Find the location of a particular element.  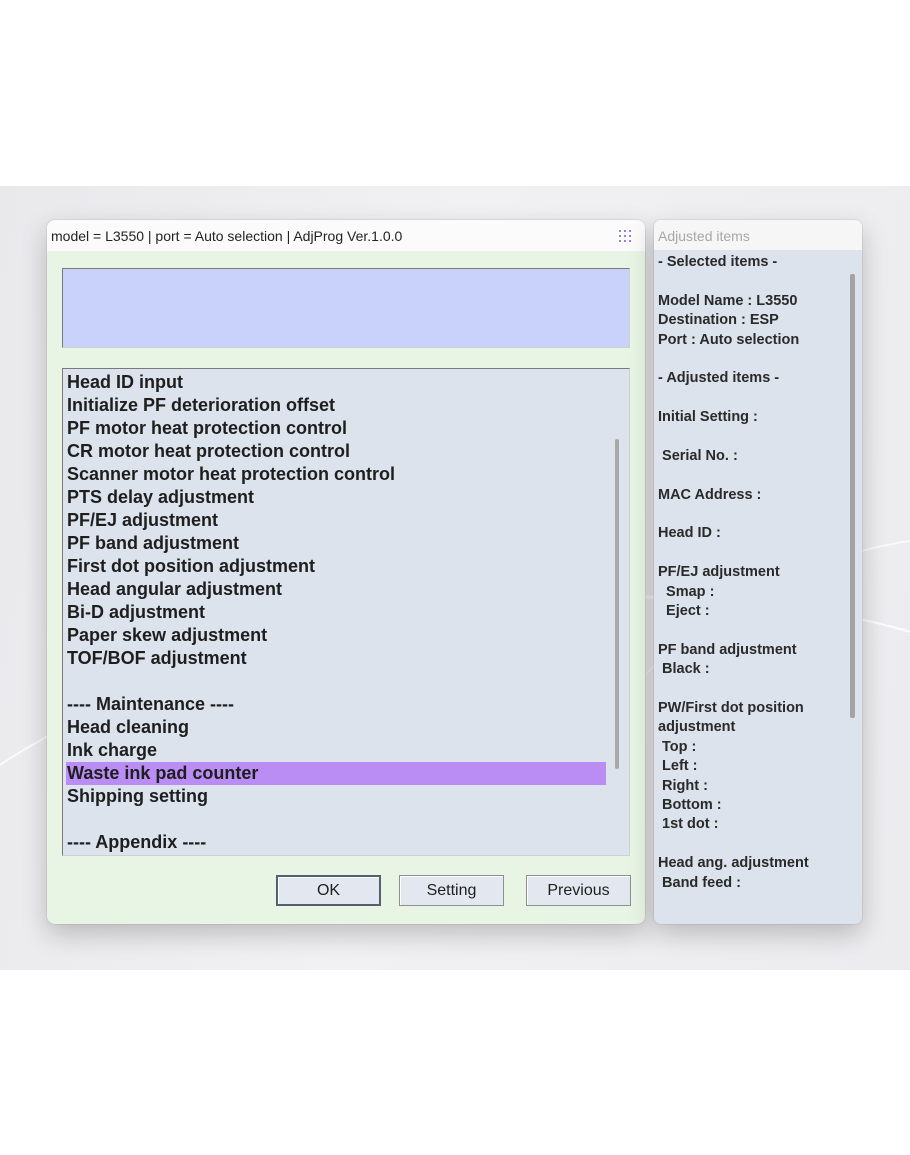

side-panel-line: Destination : ESP is located at coordinates (718, 320).